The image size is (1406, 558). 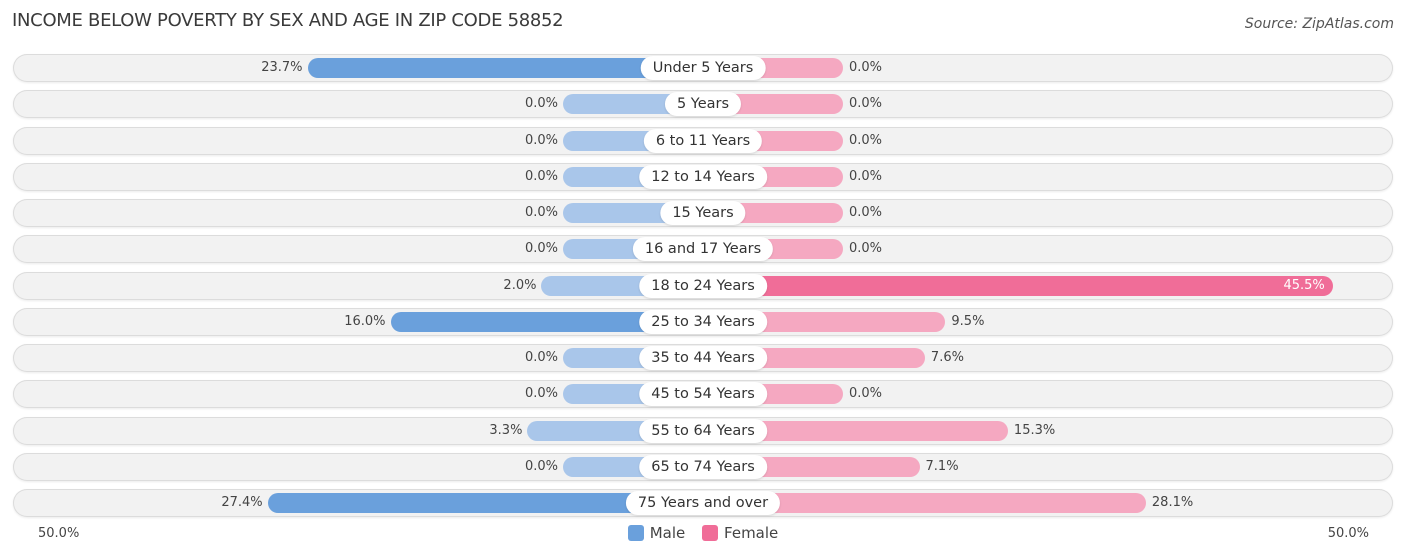 What do you see at coordinates (942, 466) in the screenshot?
I see `value-label-female: 7.1%` at bounding box center [942, 466].